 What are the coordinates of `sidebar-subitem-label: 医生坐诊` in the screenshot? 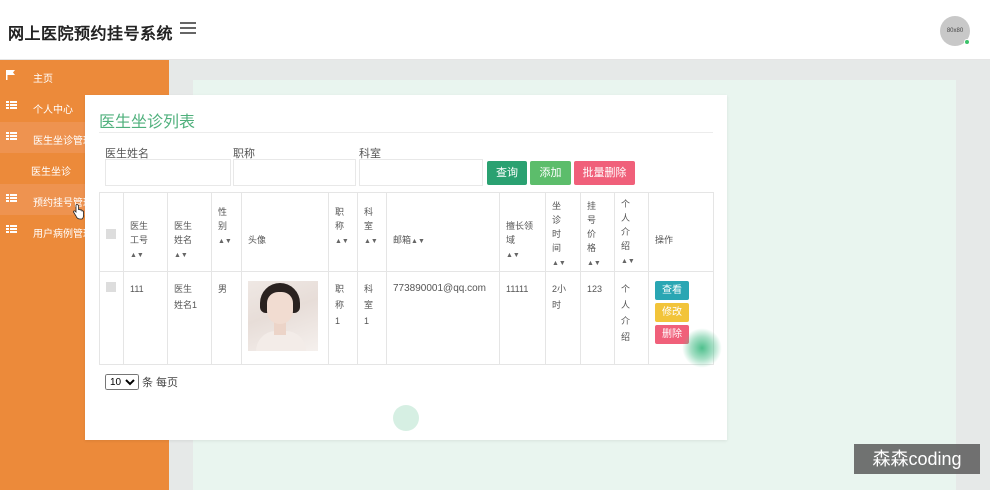 It's located at (51, 172).